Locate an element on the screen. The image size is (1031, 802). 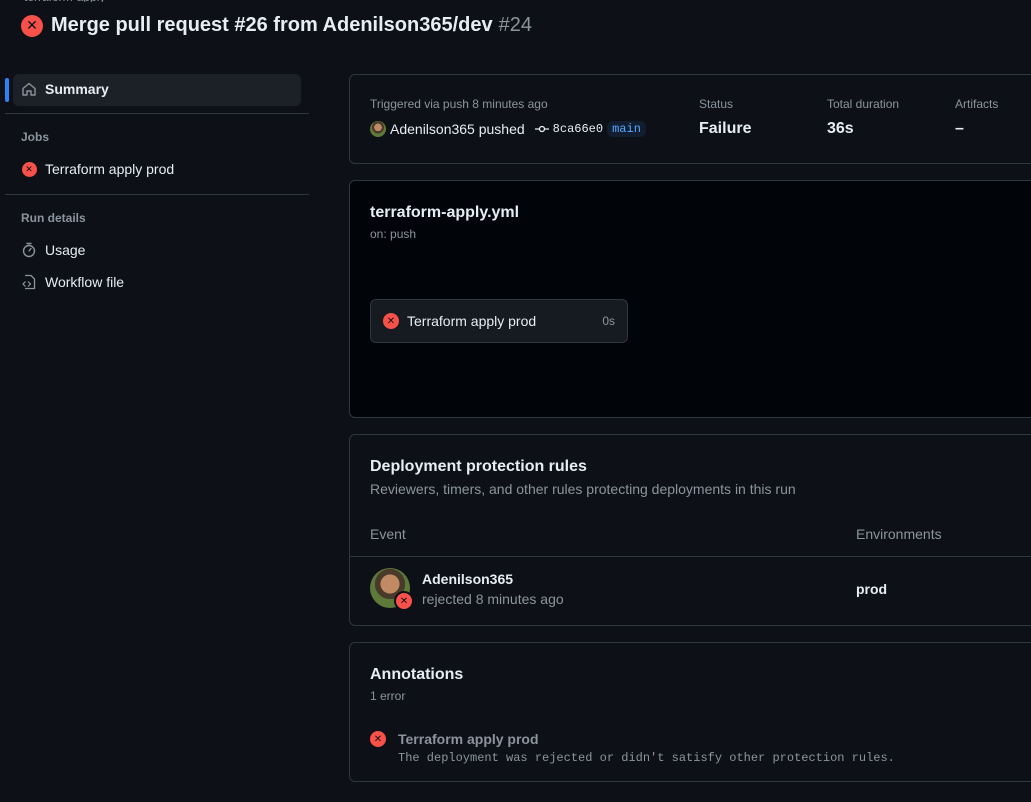
sidebar-item-workflow-file: Workflow file is located at coordinates (72, 282).